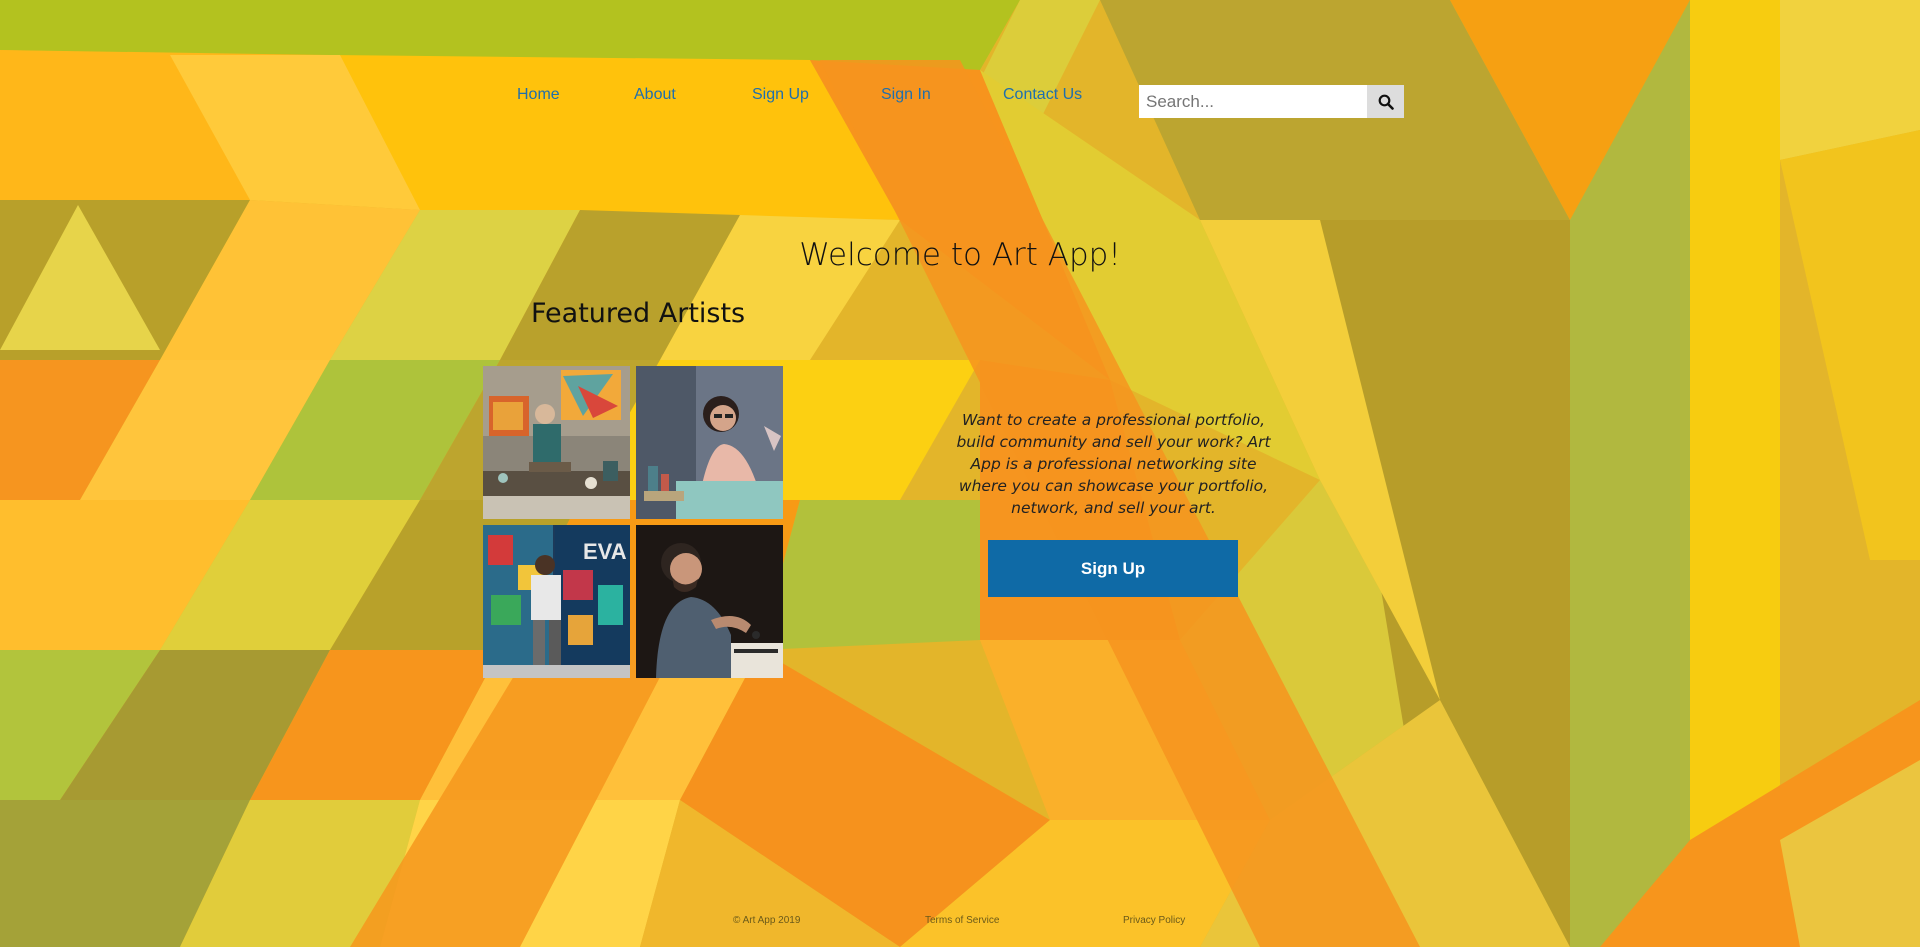  I want to click on footer-privacy-link: Privacy Policy, so click(1154, 920).